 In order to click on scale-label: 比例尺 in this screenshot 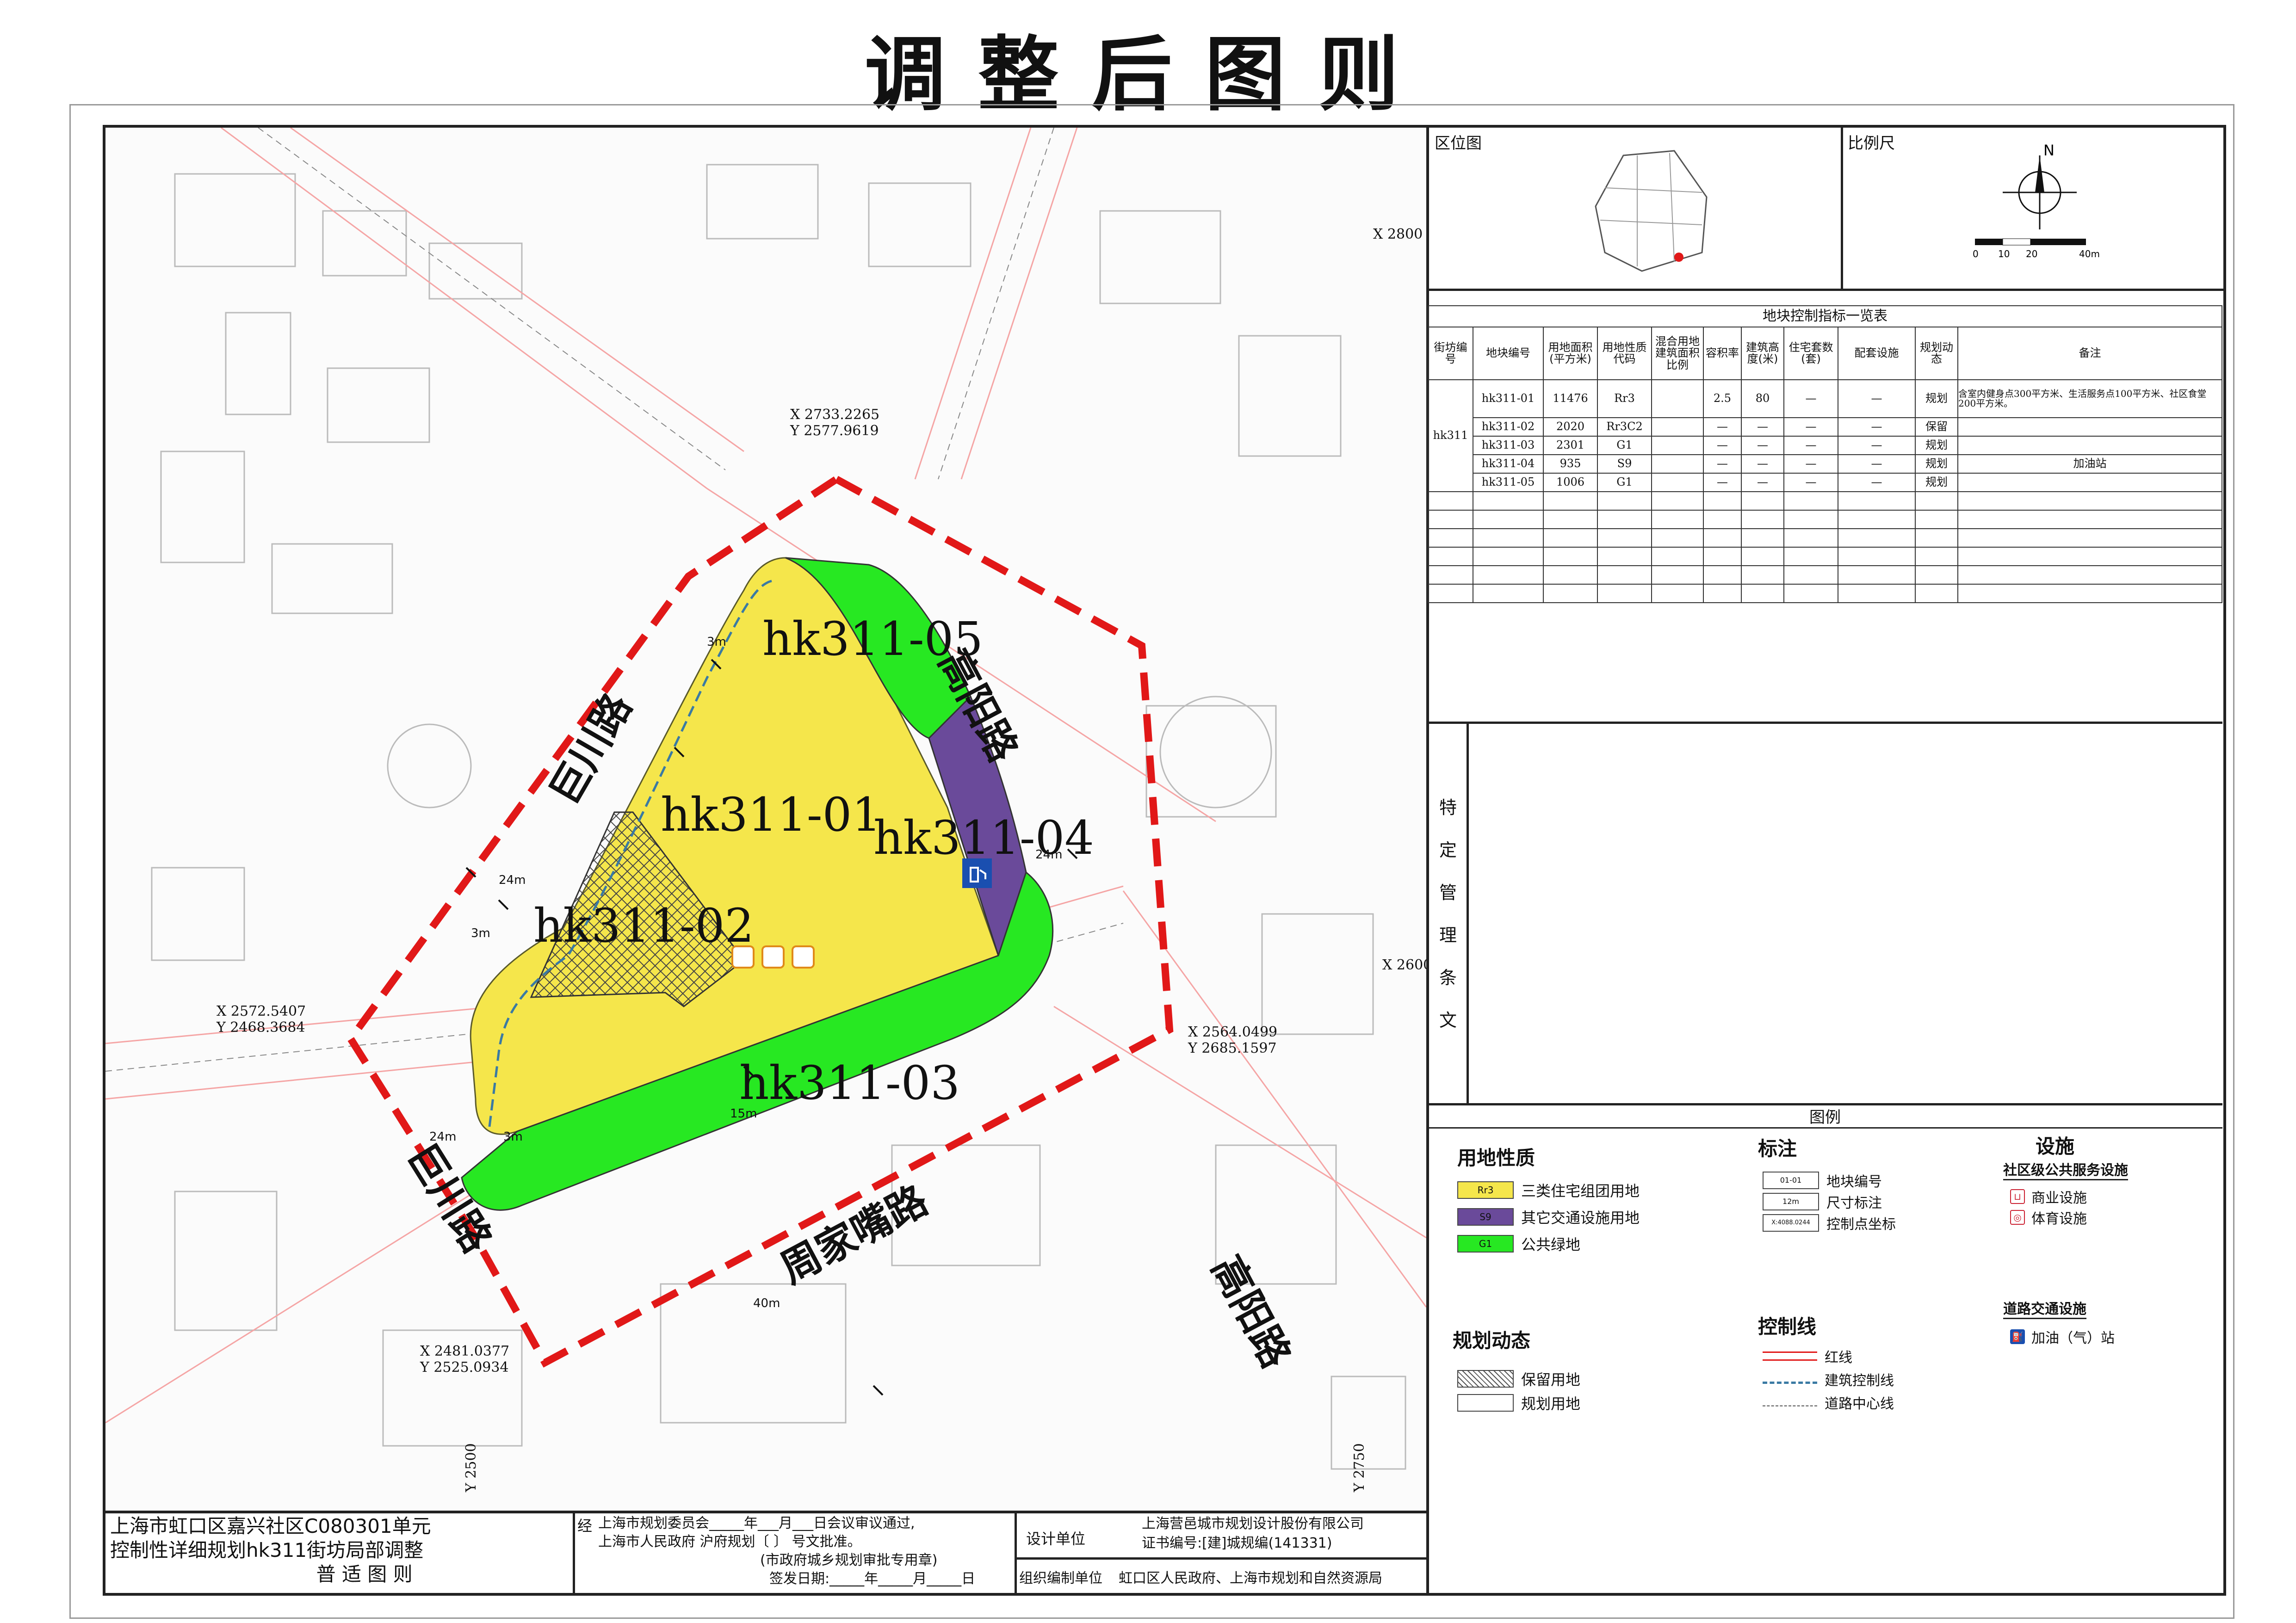, I will do `click(1872, 143)`.